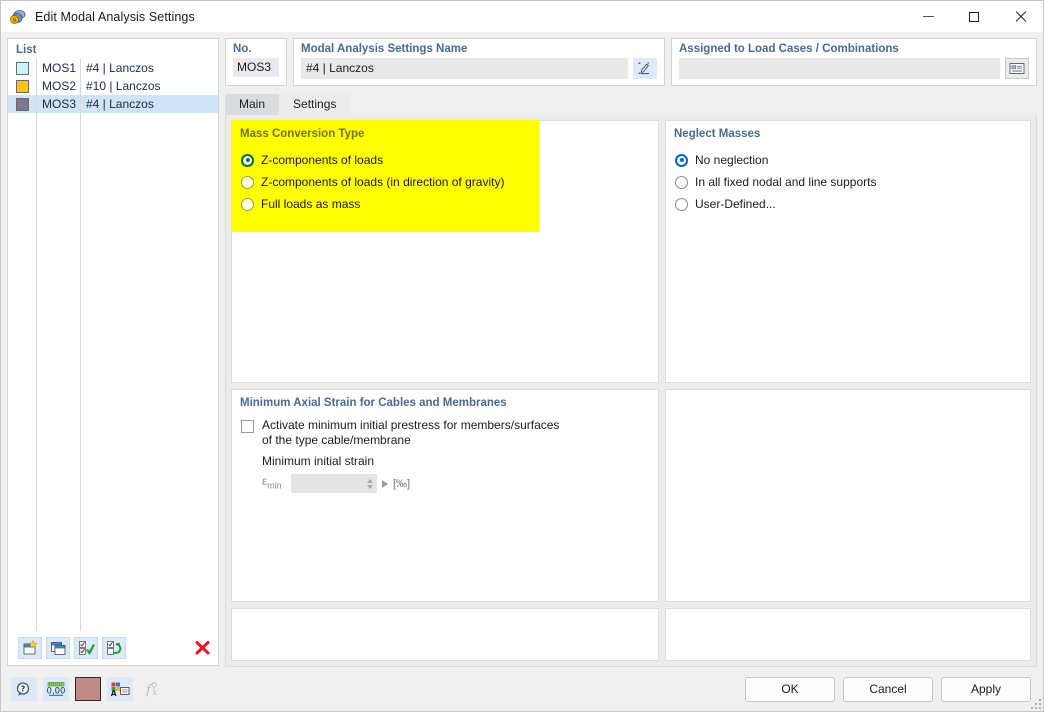 This screenshot has height=712, width=1044. What do you see at coordinates (732, 160) in the screenshot?
I see `radio-label: No neglection` at bounding box center [732, 160].